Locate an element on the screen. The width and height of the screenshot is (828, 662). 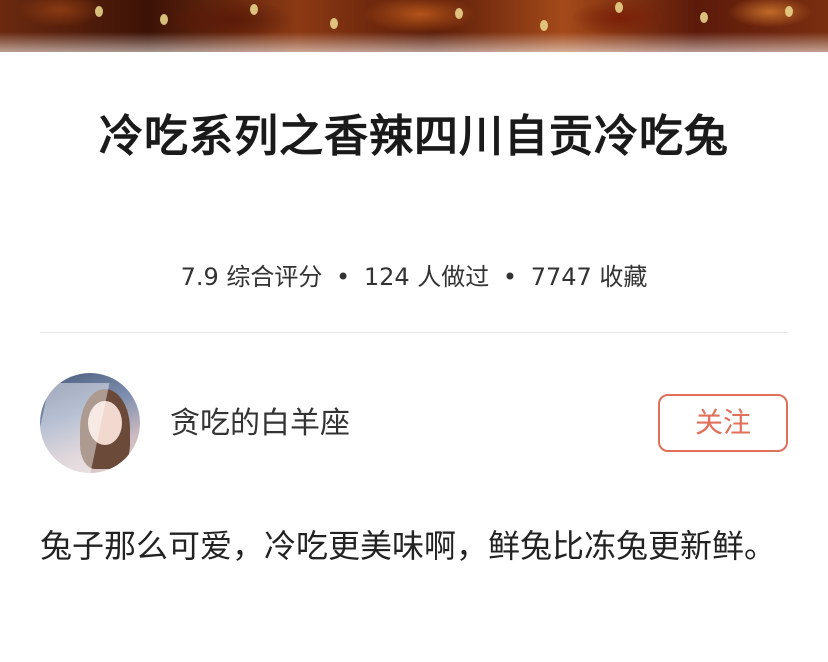
recipe-cover-image is located at coordinates (414, 26).